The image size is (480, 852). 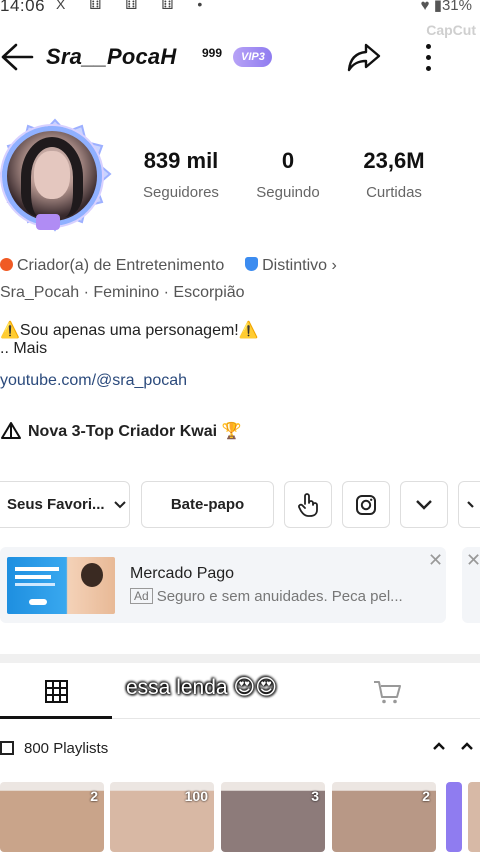 I want to click on tab-active-indicator, so click(x=56, y=717).